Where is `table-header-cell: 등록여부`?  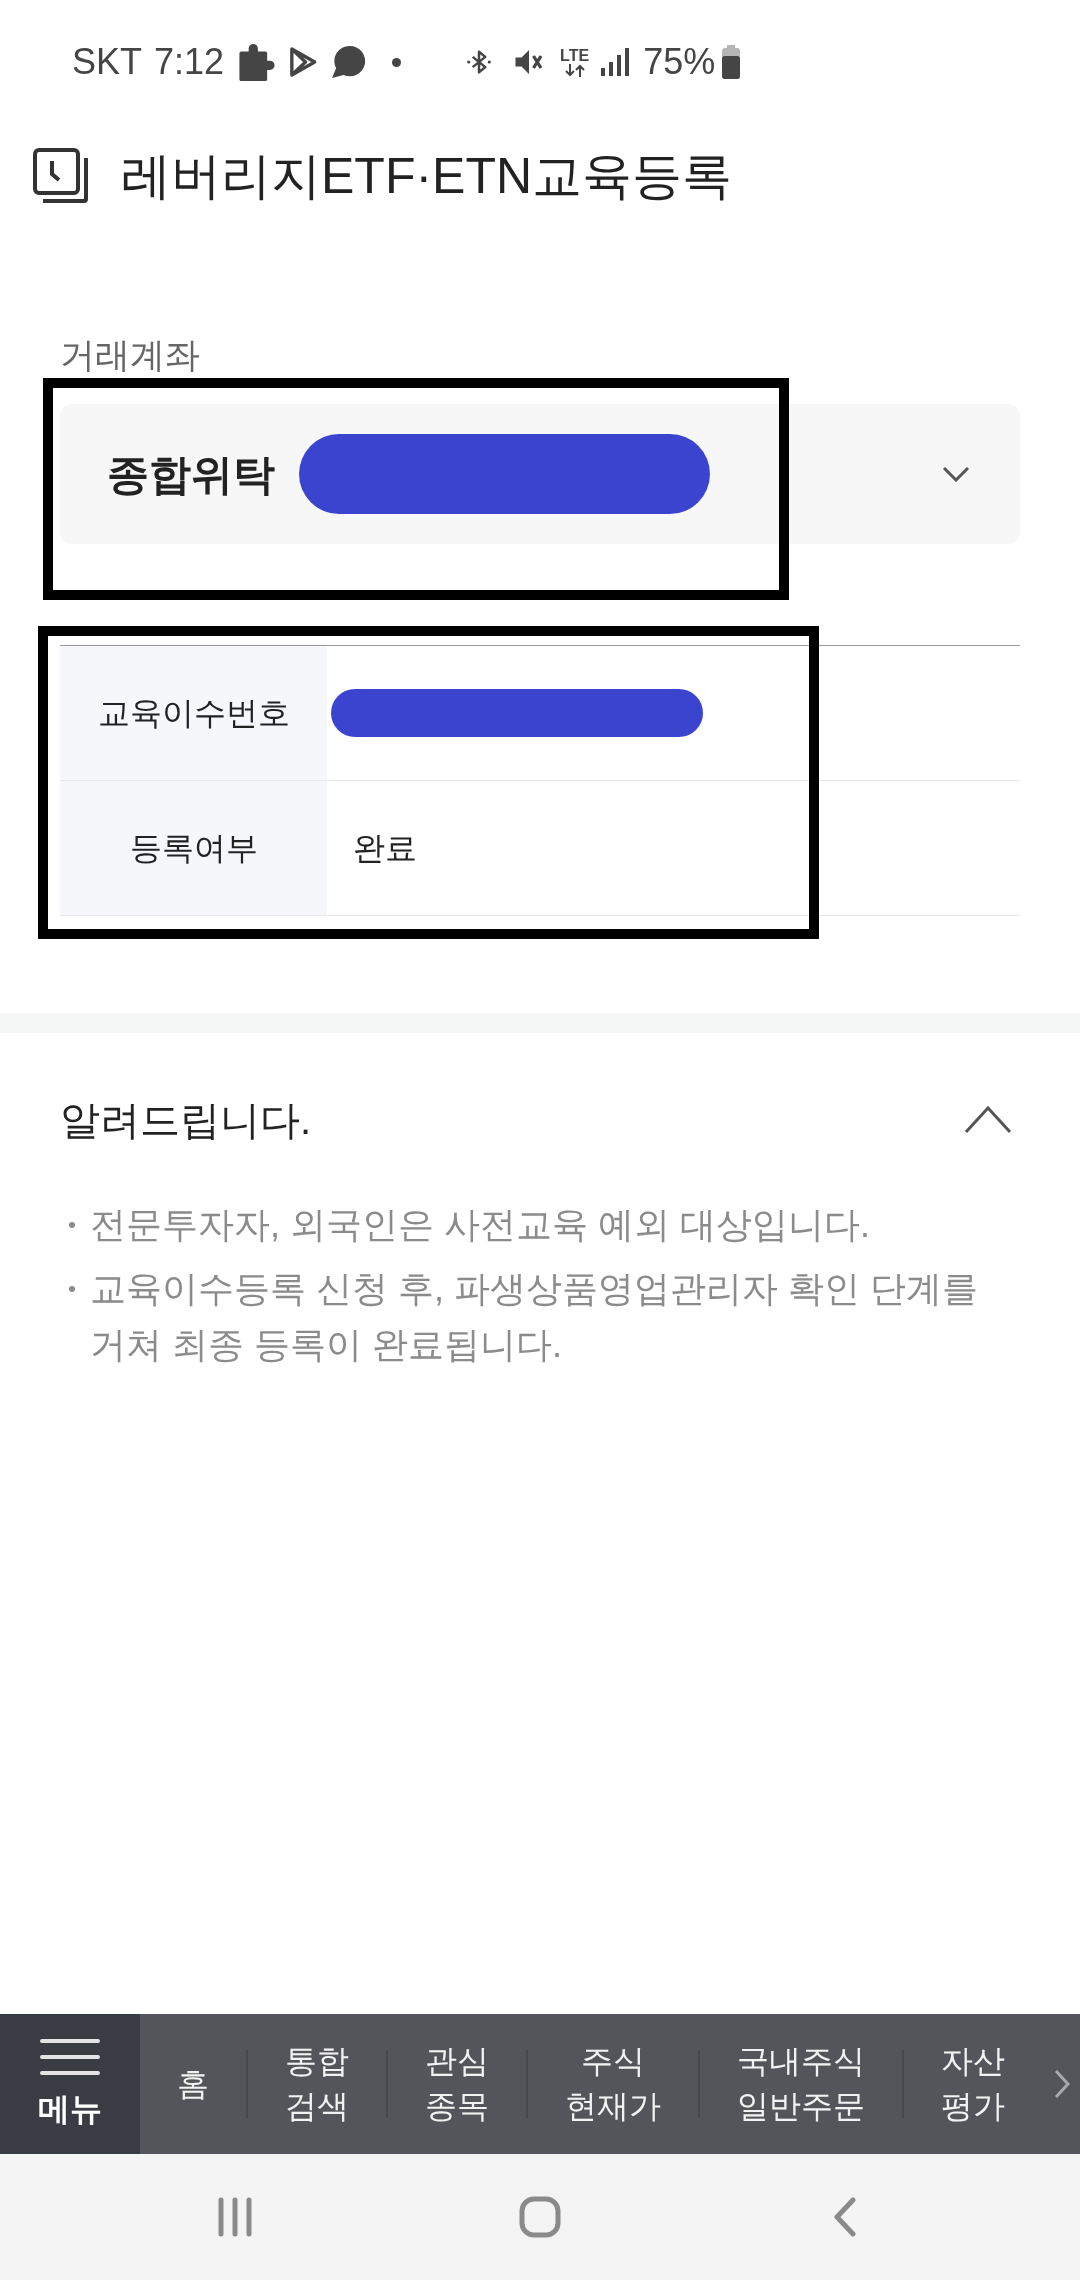 table-header-cell: 등록여부 is located at coordinates (193, 848).